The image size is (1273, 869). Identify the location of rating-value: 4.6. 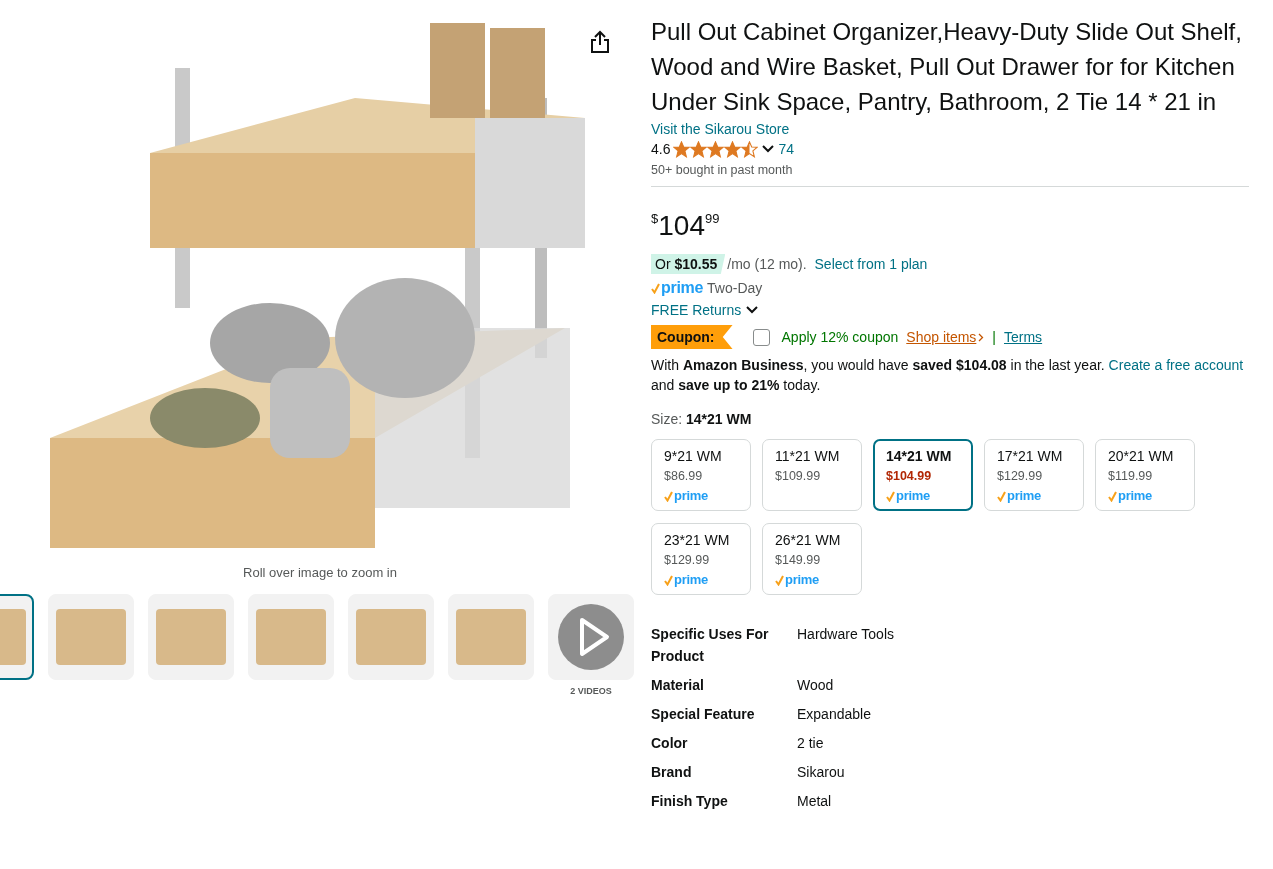
(661, 149).